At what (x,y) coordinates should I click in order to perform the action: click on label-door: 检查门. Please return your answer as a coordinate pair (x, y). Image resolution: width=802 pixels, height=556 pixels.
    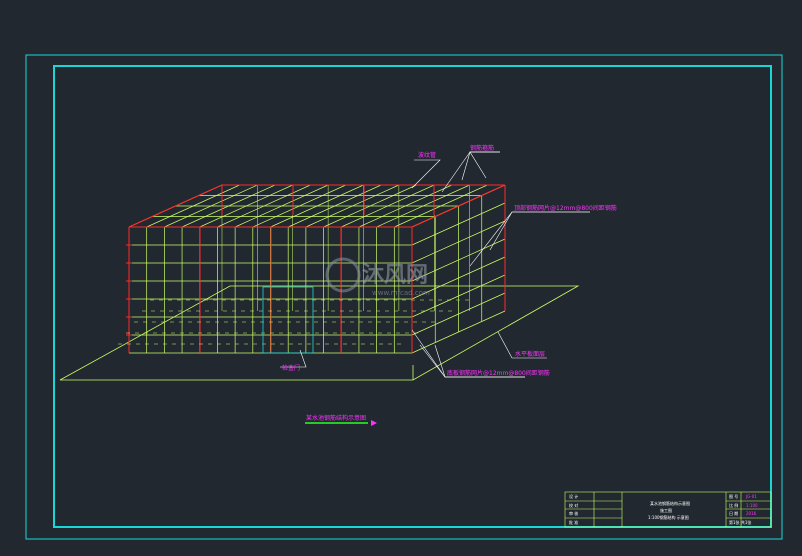
    Looking at the image, I should click on (291, 368).